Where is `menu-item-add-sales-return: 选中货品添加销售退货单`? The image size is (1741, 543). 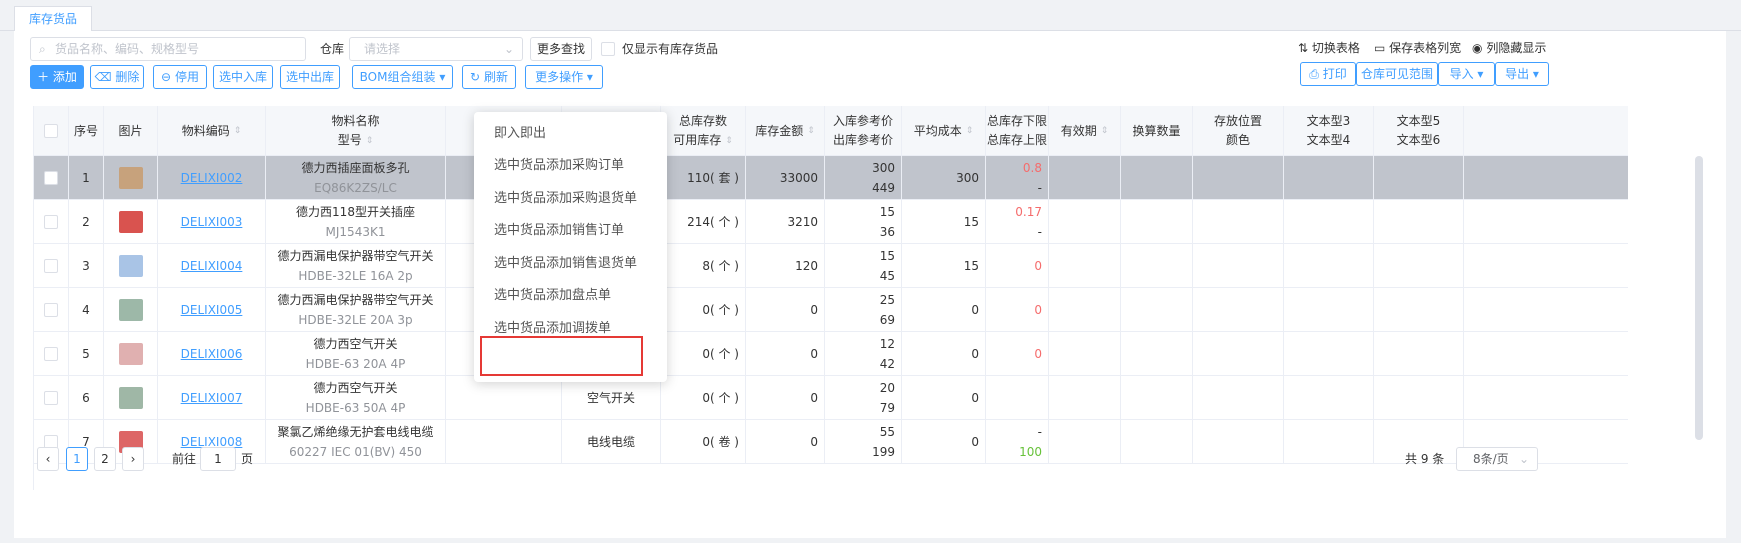 menu-item-add-sales-return: 选中货品添加销售退货单 is located at coordinates (565, 264).